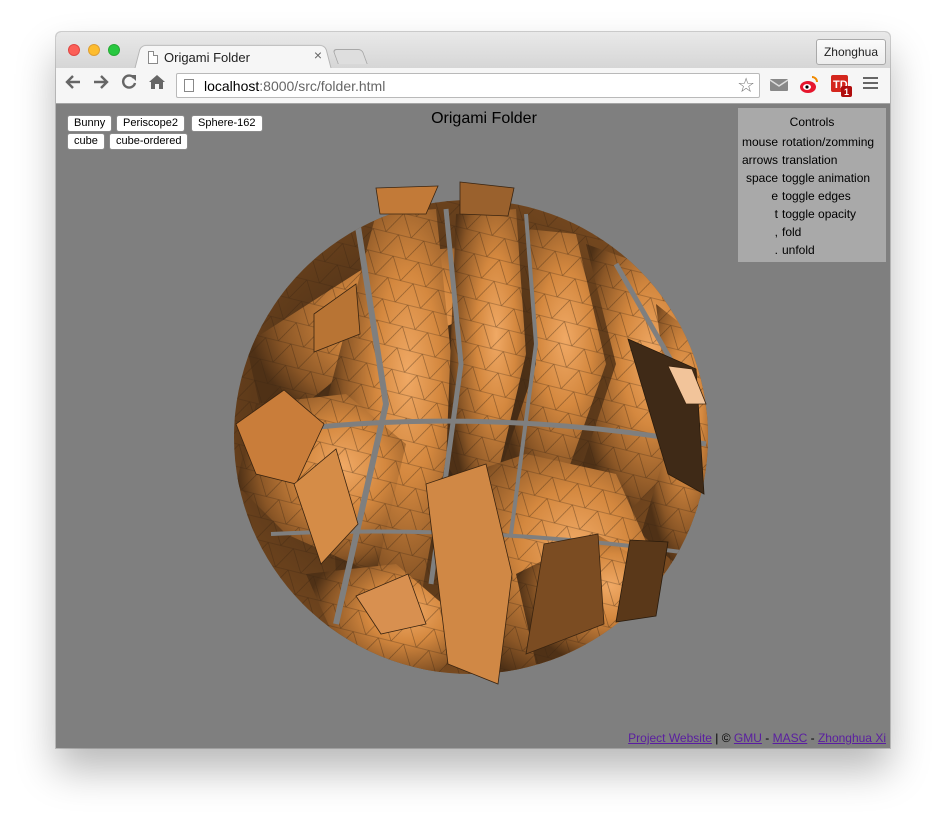 Image resolution: width=946 pixels, height=829 pixels. I want to click on home-icon, so click(157, 85).